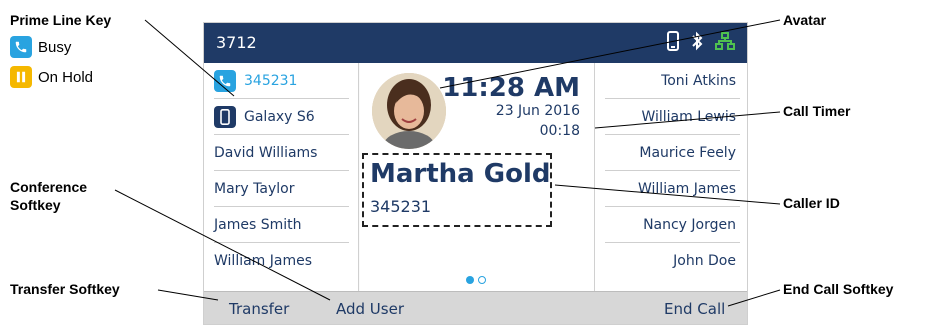  What do you see at coordinates (254, 188) in the screenshot?
I see `line-key-label: Mary Taylor` at bounding box center [254, 188].